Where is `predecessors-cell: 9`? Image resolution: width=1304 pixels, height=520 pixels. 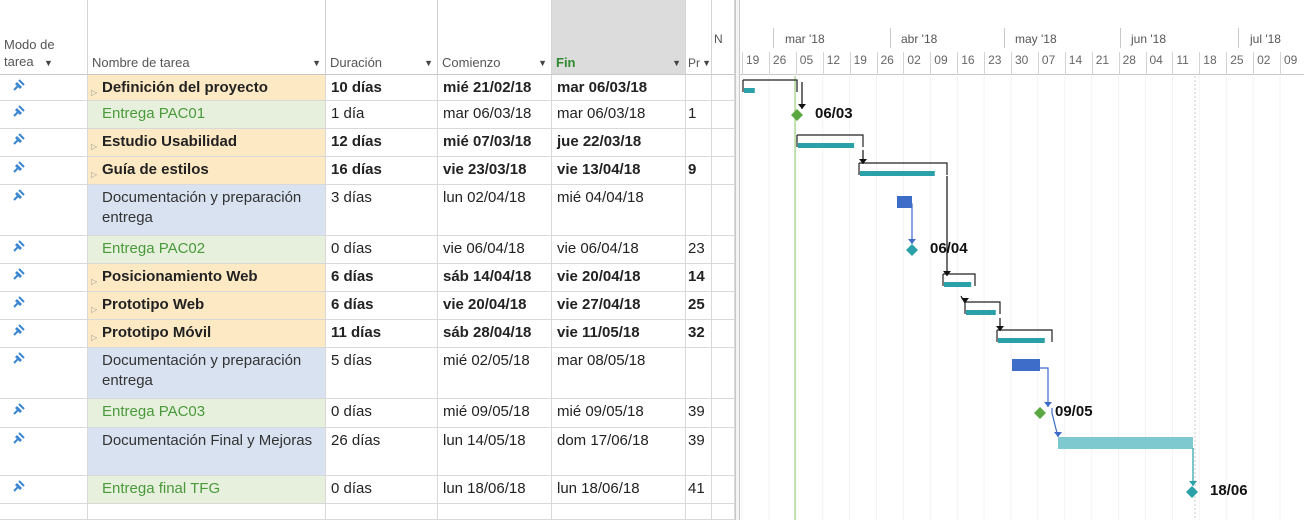
predecessors-cell: 9 is located at coordinates (699, 171).